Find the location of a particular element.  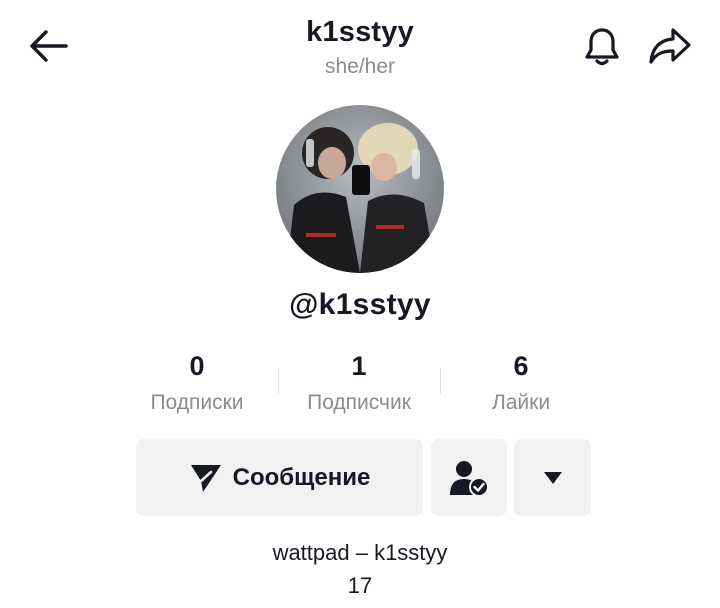

bell-icon is located at coordinates (602, 47).